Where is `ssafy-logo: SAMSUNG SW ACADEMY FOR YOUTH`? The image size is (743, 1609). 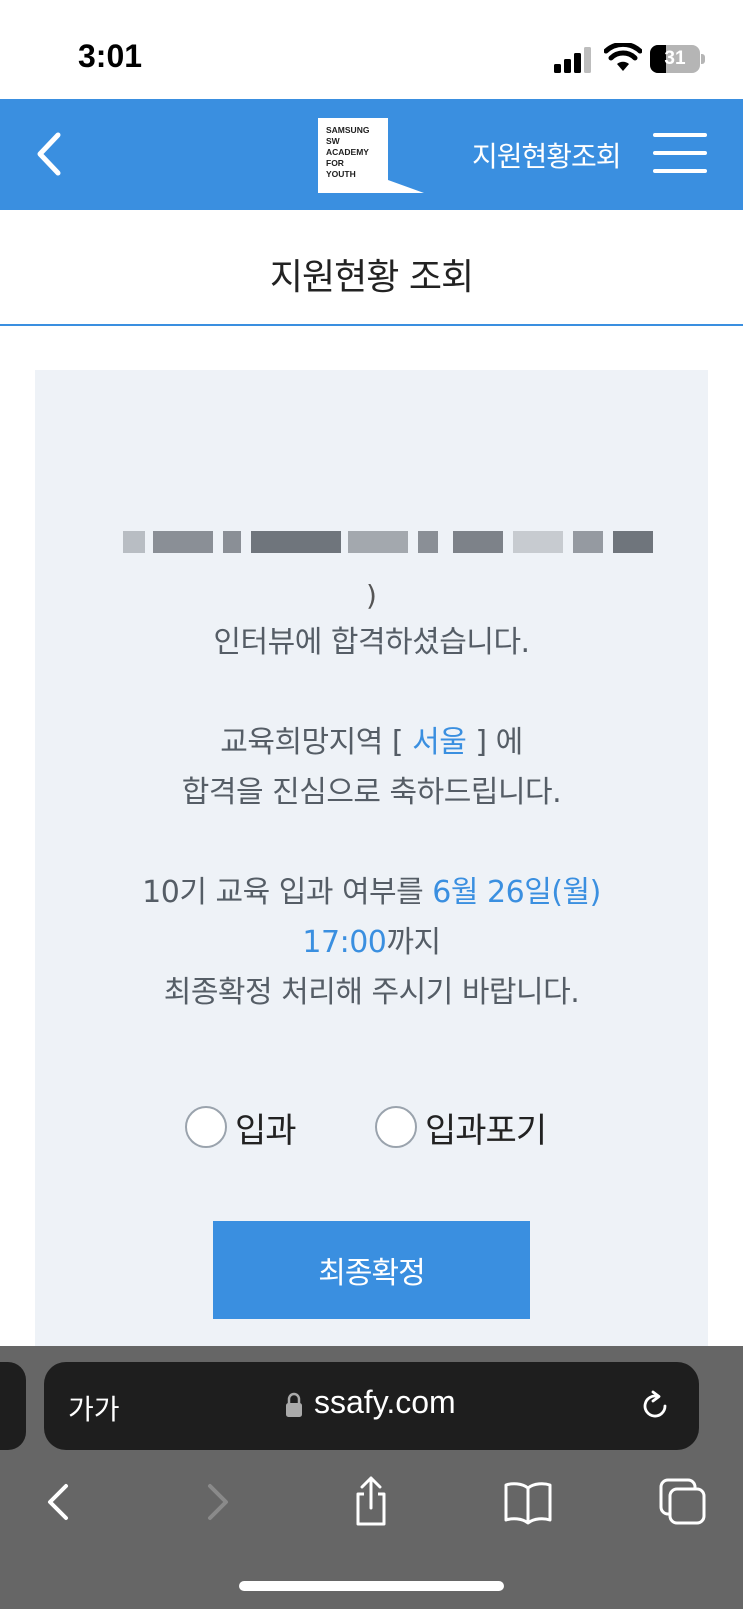
ssafy-logo: SAMSUNG SW ACADEMY FOR YOUTH is located at coordinates (371, 155).